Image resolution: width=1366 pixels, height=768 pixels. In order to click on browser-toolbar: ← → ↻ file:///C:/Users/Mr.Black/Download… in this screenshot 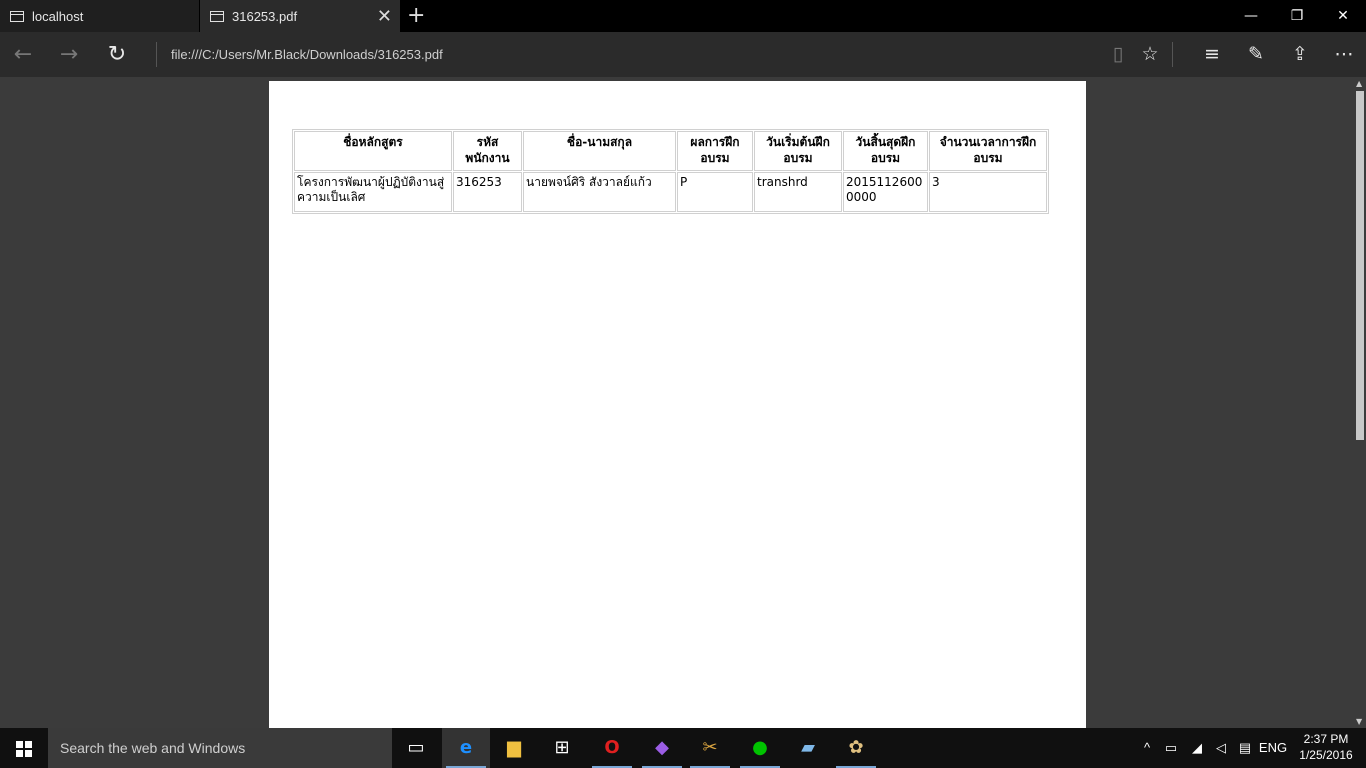, I will do `click(683, 54)`.